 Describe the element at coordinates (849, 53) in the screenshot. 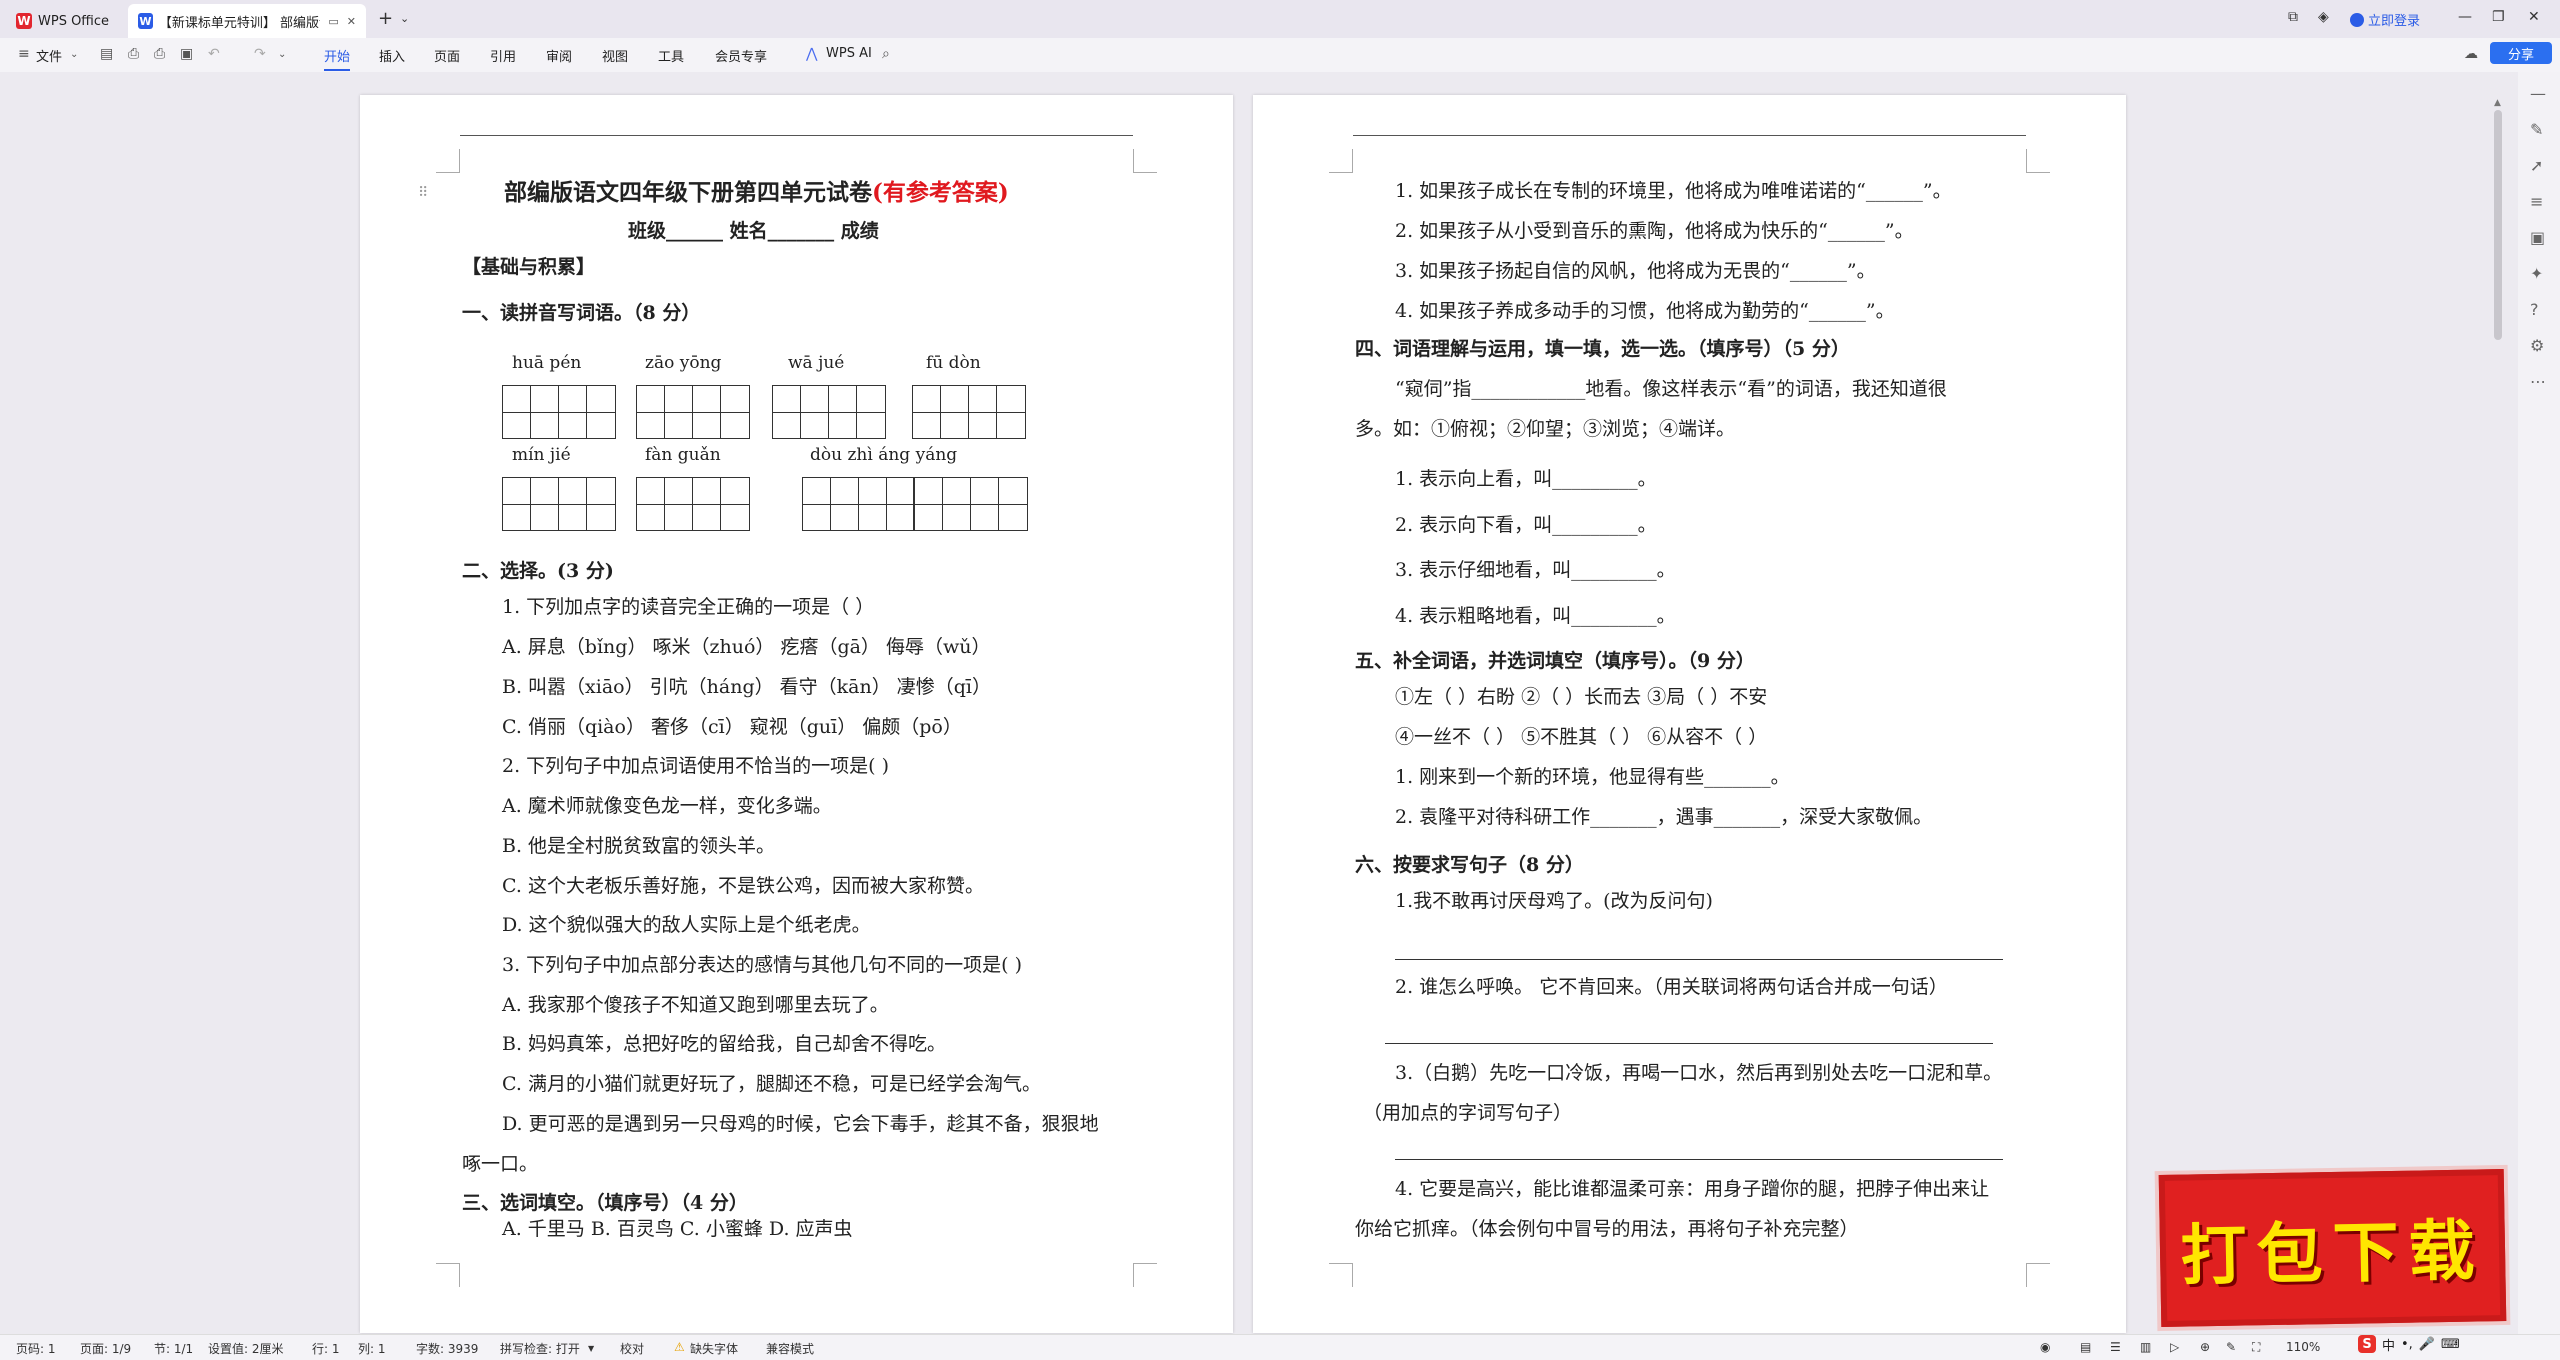

I see `wps-ai-button: WPS AI` at that location.